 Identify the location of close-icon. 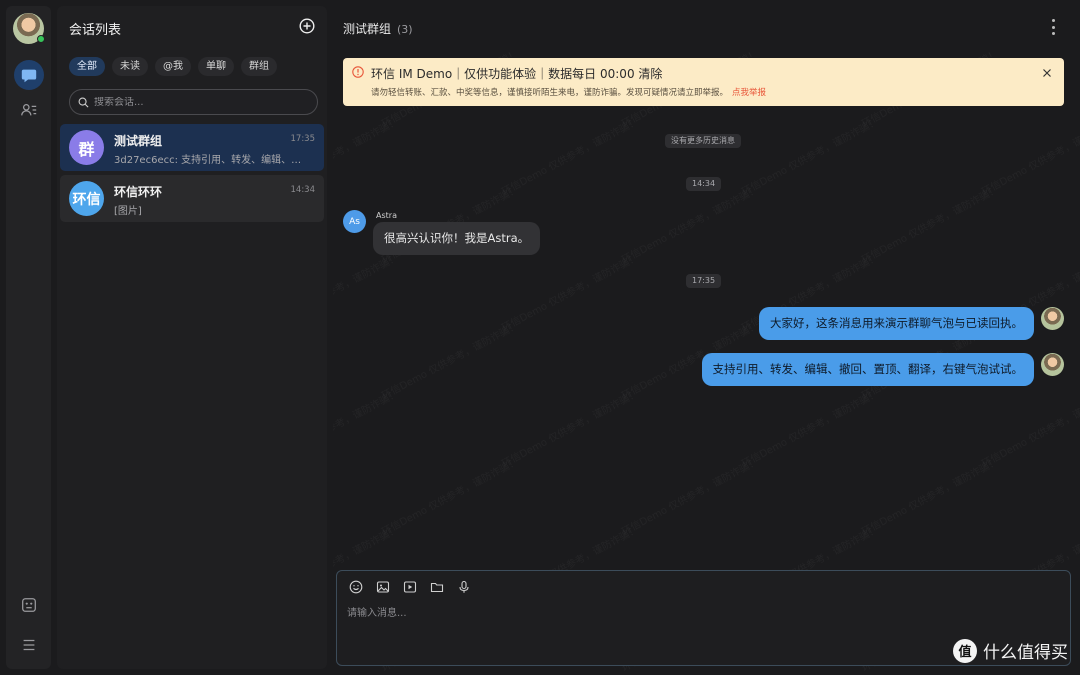
(1047, 73).